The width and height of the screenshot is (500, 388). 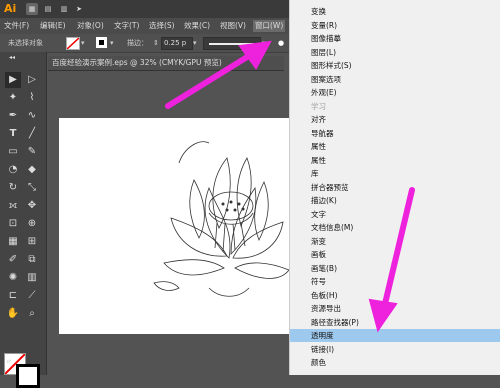 What do you see at coordinates (330, 187) in the screenshot?
I see `window-menu-item: 拼合器预览` at bounding box center [330, 187].